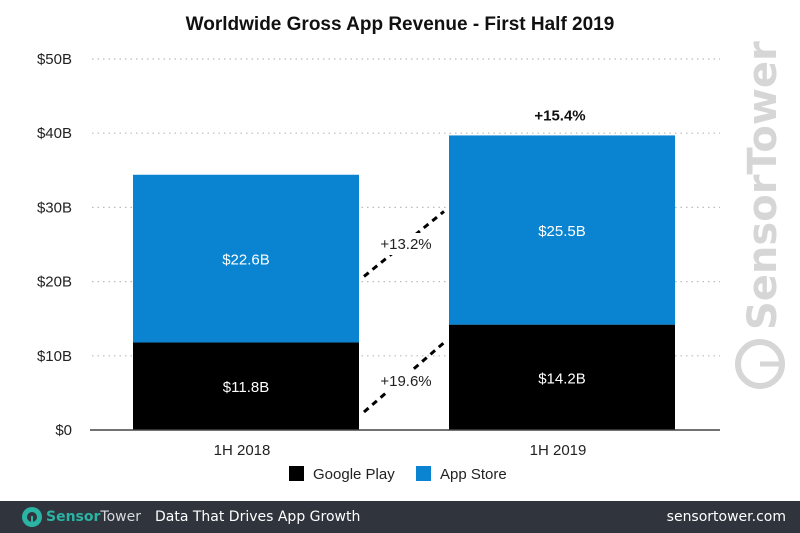 The width and height of the screenshot is (800, 533). I want to click on logo-tower-text: Tower, so click(120, 517).